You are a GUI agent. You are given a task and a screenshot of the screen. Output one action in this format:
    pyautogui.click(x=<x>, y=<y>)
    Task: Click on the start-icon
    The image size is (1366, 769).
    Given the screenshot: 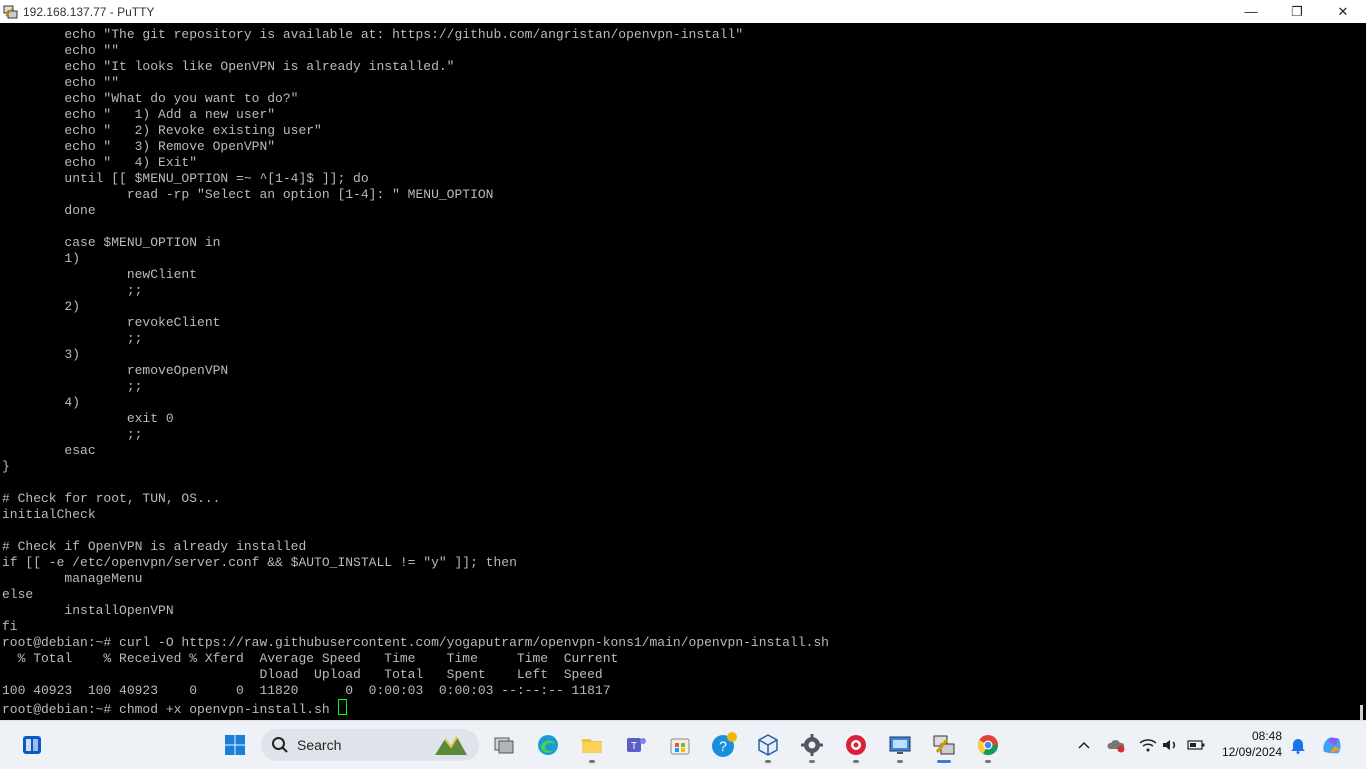 What is the action you would take?
    pyautogui.click(x=235, y=745)
    